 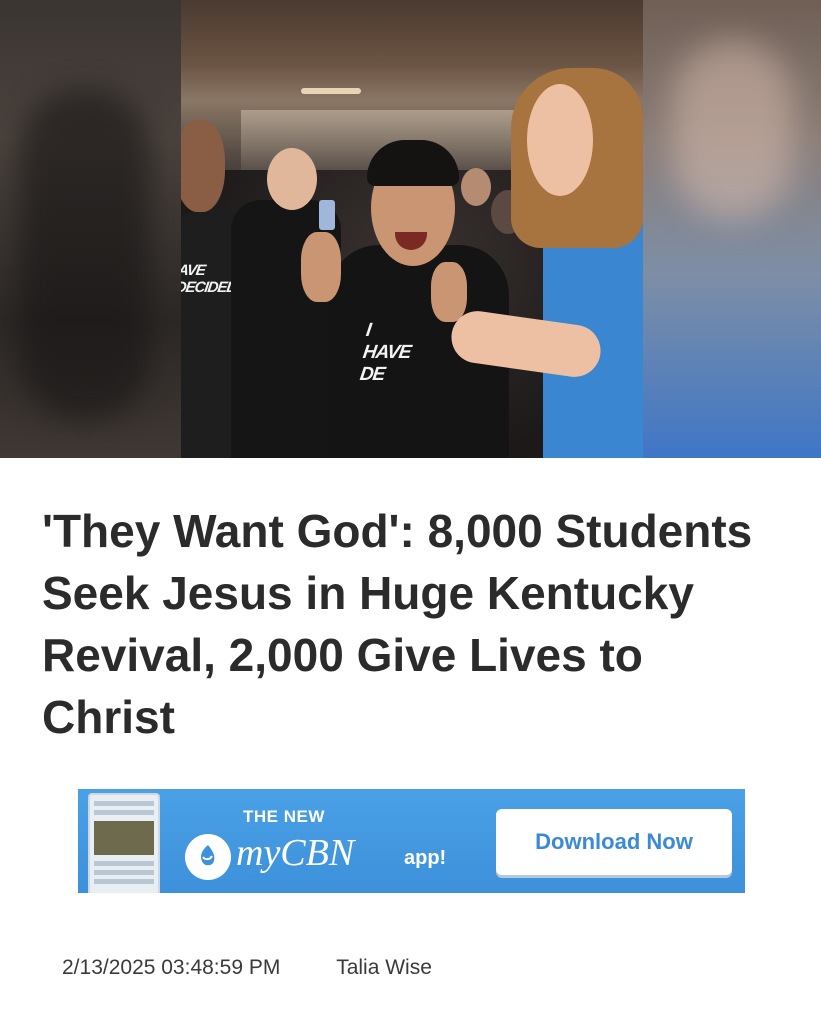 I want to click on cbn-dove-icon, so click(x=208, y=857).